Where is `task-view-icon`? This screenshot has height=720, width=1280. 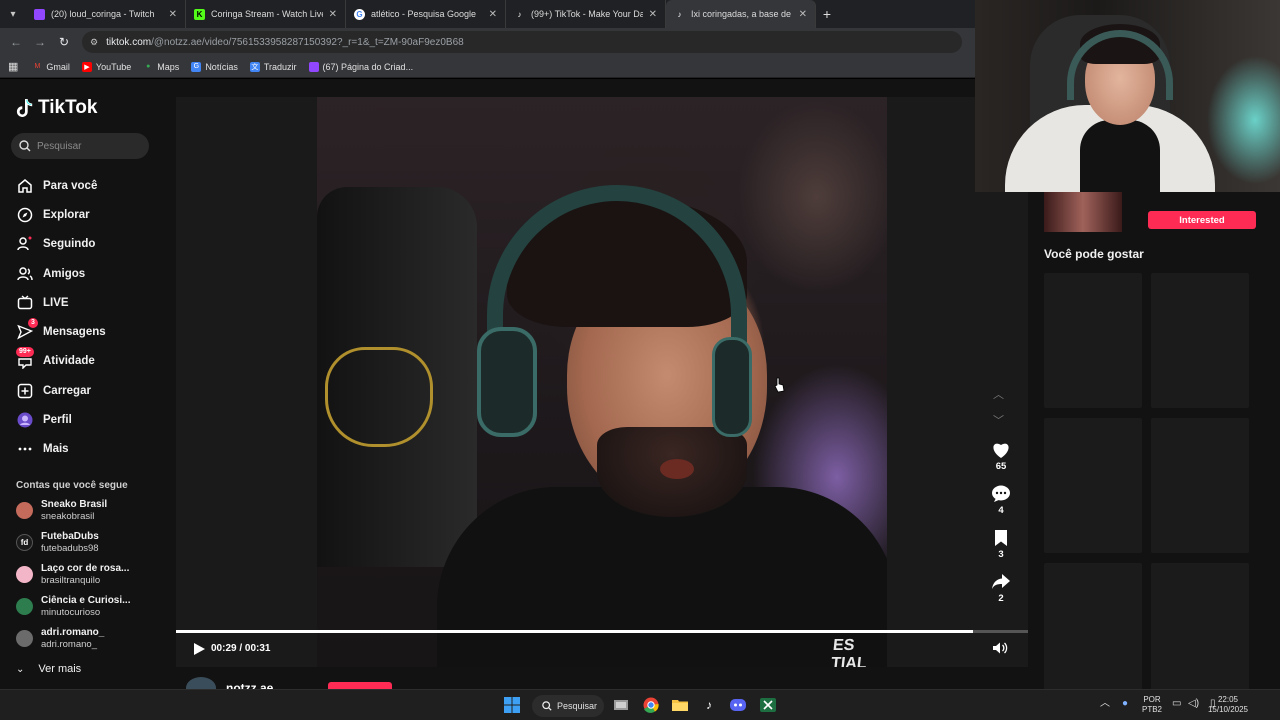 task-view-icon is located at coordinates (621, 705).